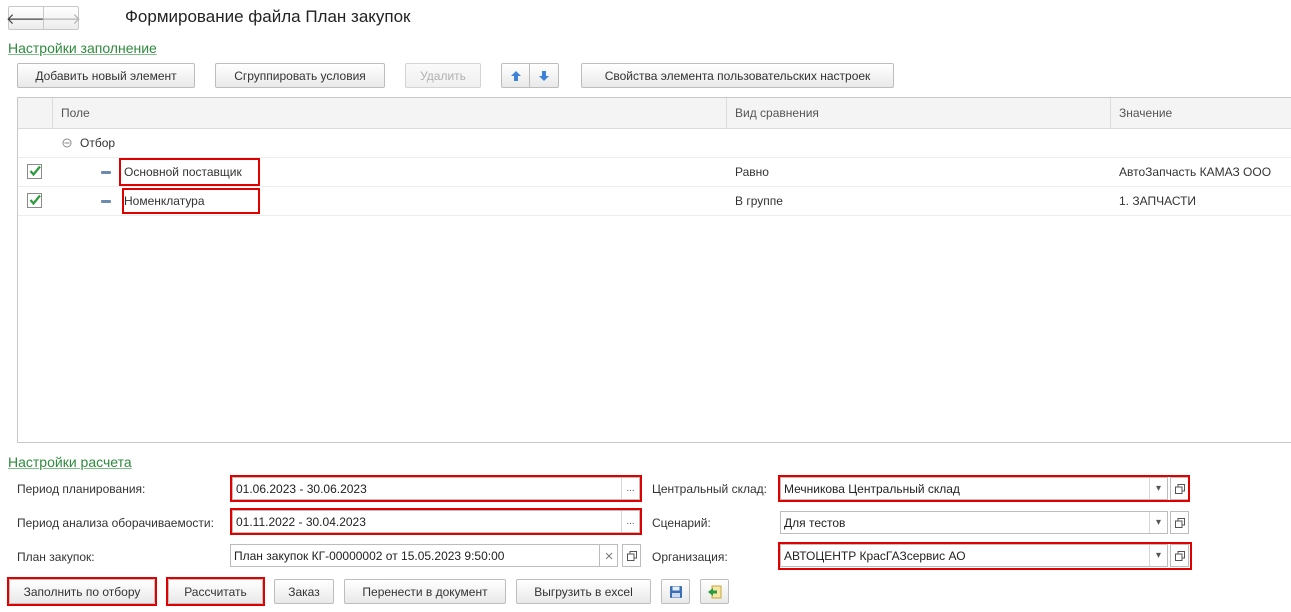  I want to click on forward-button: 🡒, so click(61, 18).